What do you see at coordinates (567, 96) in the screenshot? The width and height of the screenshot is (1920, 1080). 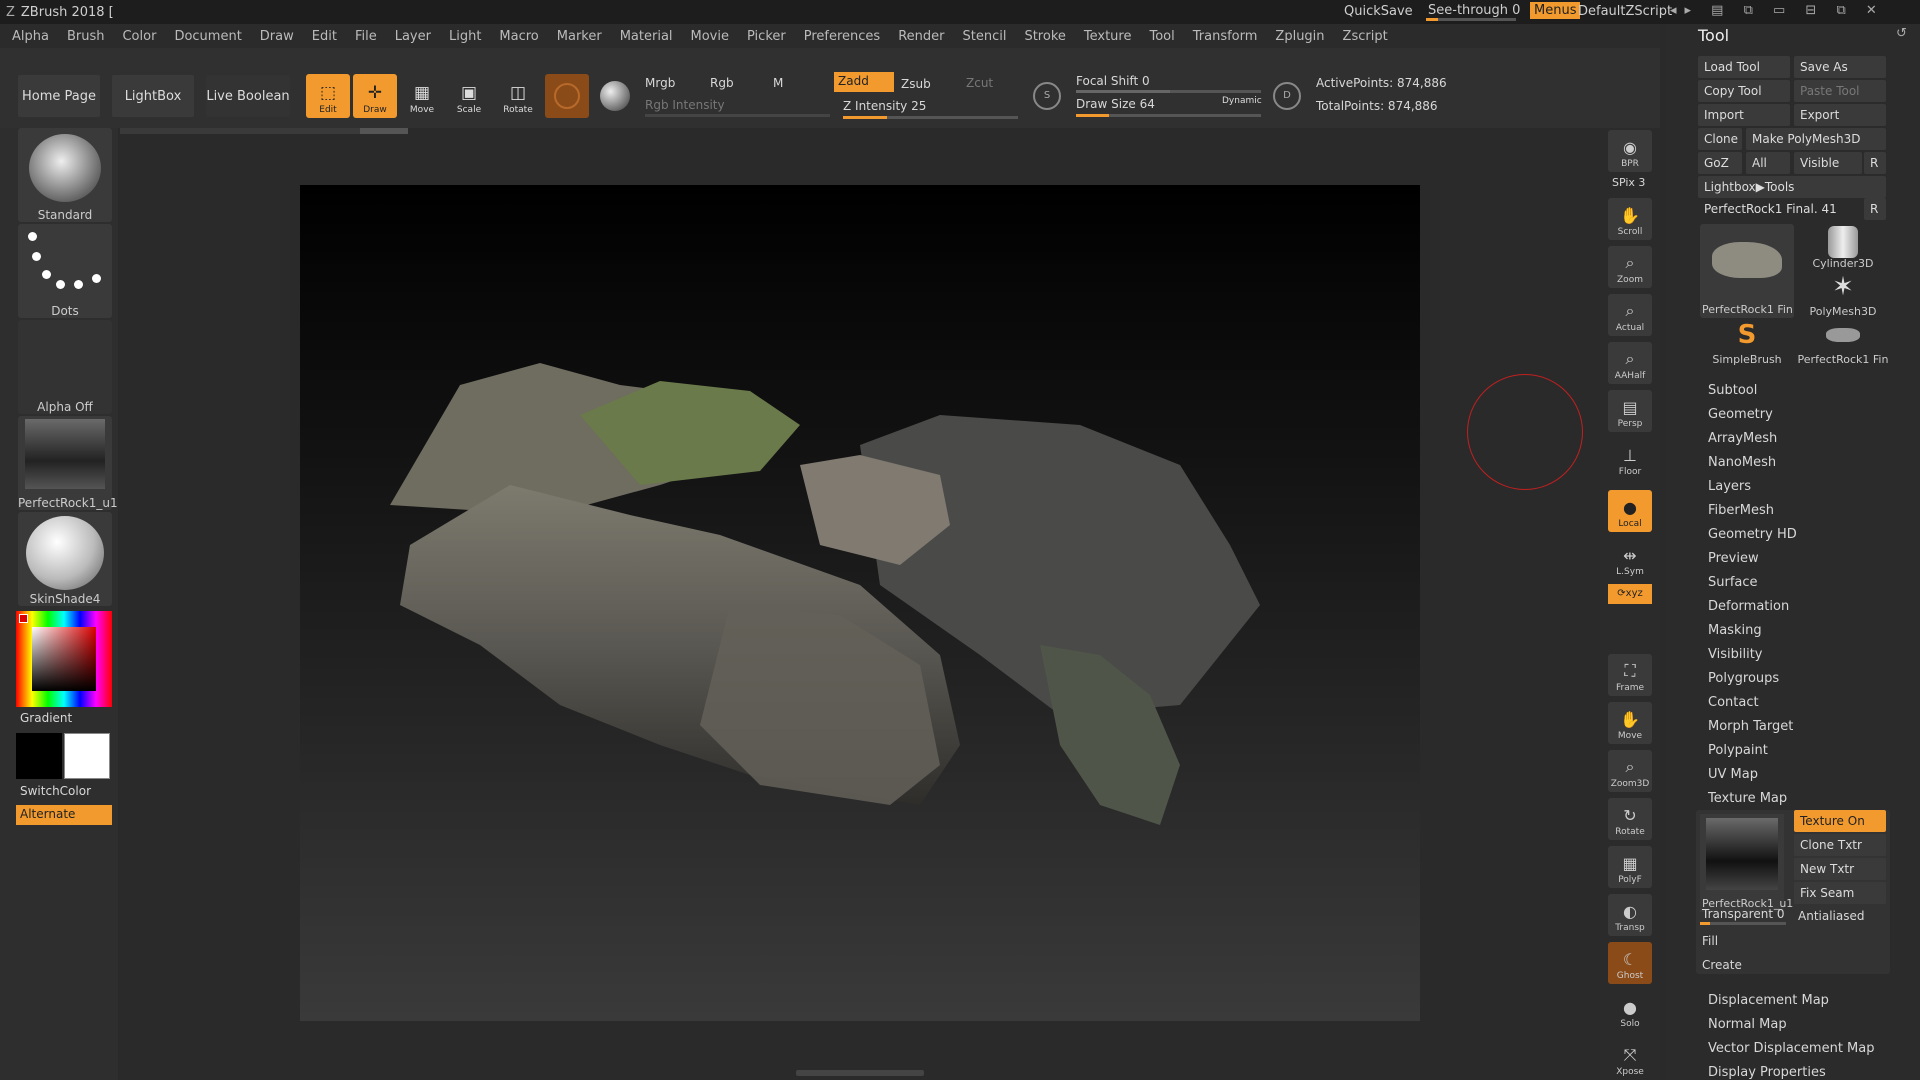 I see `material-swatch-button` at bounding box center [567, 96].